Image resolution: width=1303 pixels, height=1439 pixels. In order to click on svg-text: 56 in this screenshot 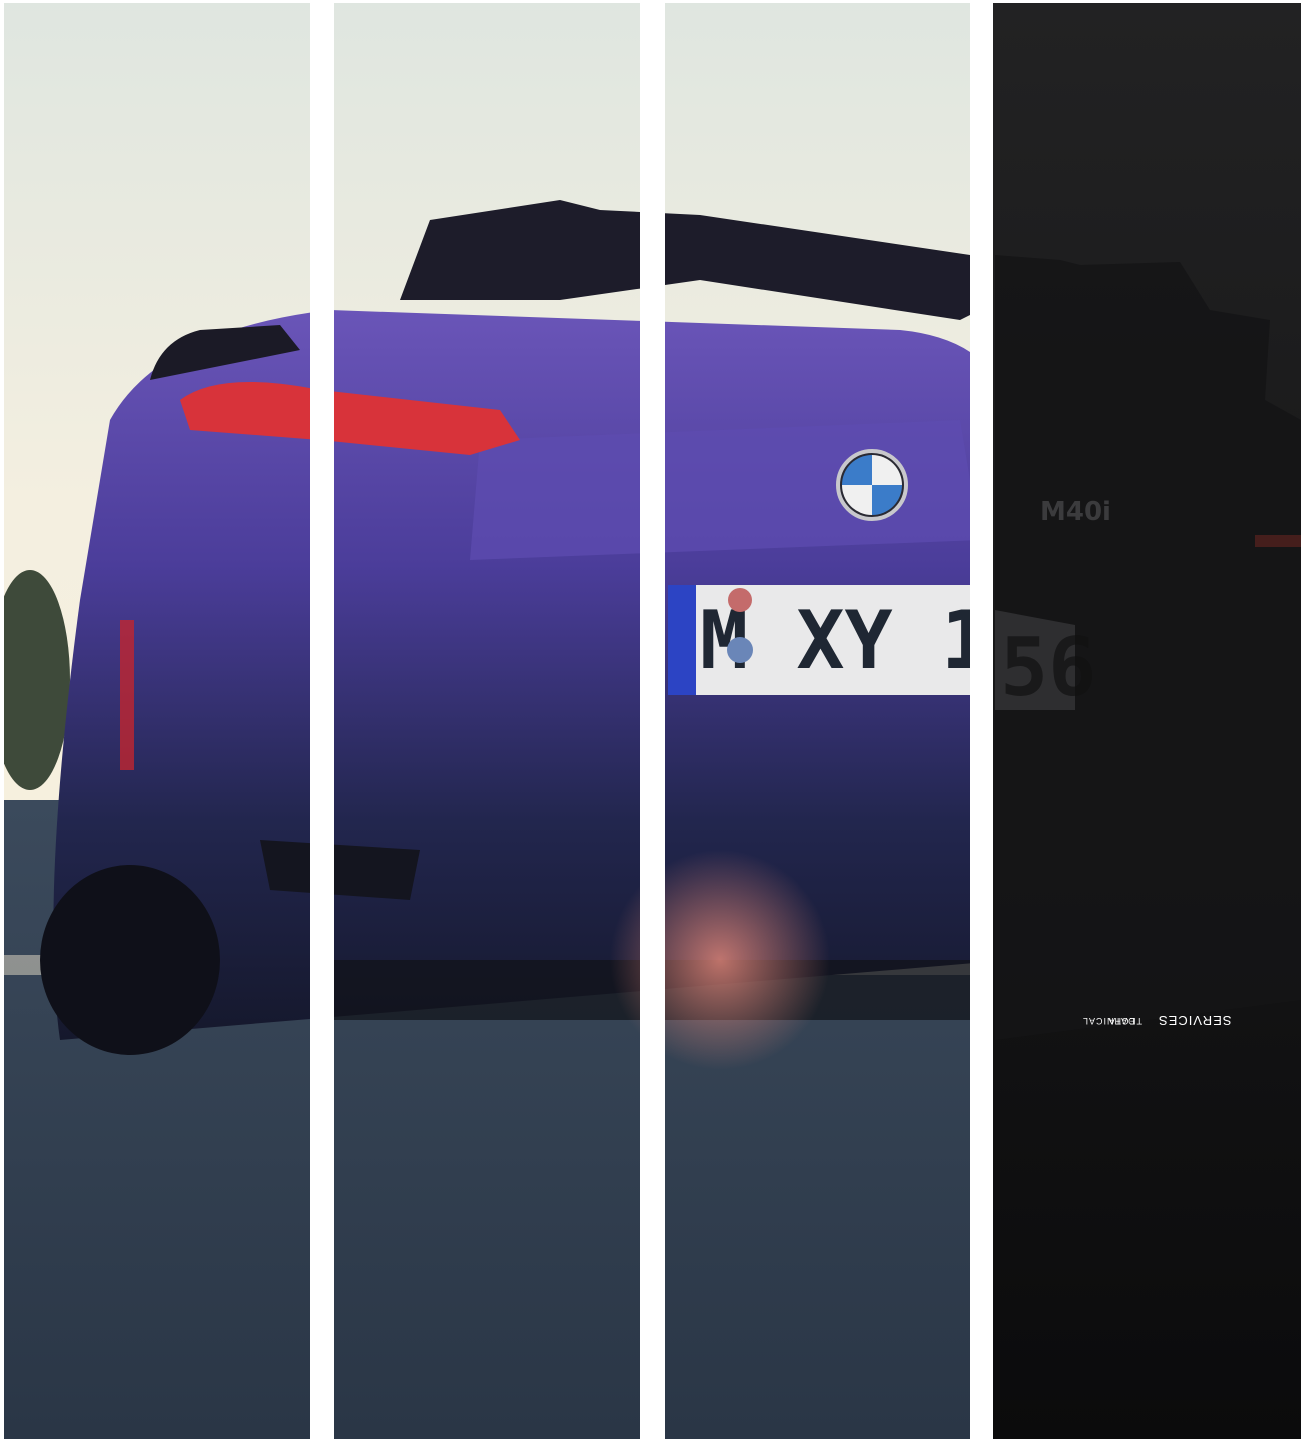, I will do `click(1048, 667)`.